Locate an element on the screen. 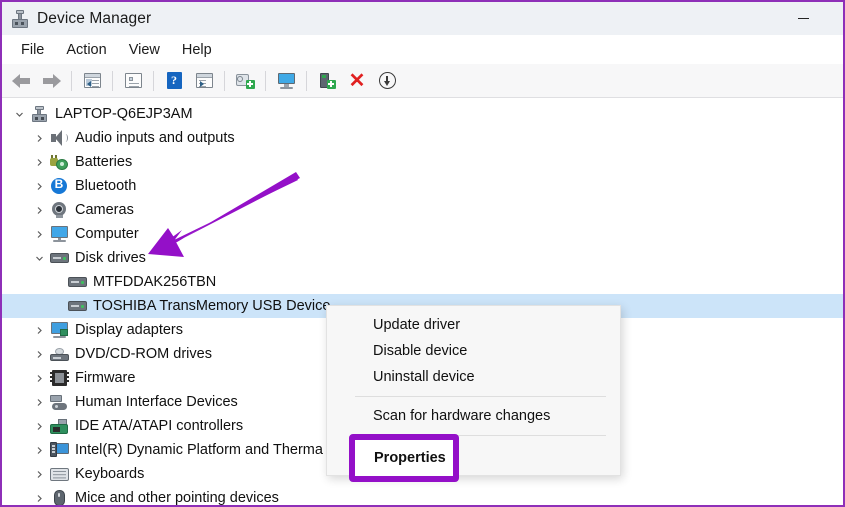 The width and height of the screenshot is (845, 507). tree-node-label: Human Interface Devices is located at coordinates (156, 402).